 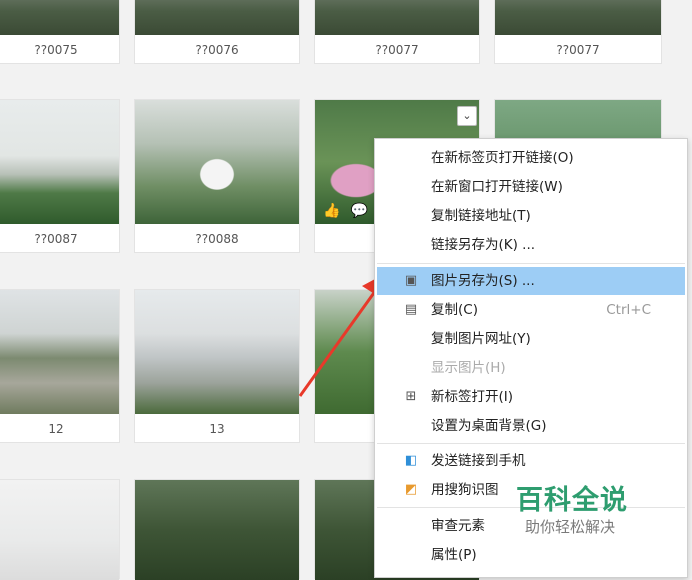 I want to click on new-tab-icon: ⊞, so click(x=411, y=396).